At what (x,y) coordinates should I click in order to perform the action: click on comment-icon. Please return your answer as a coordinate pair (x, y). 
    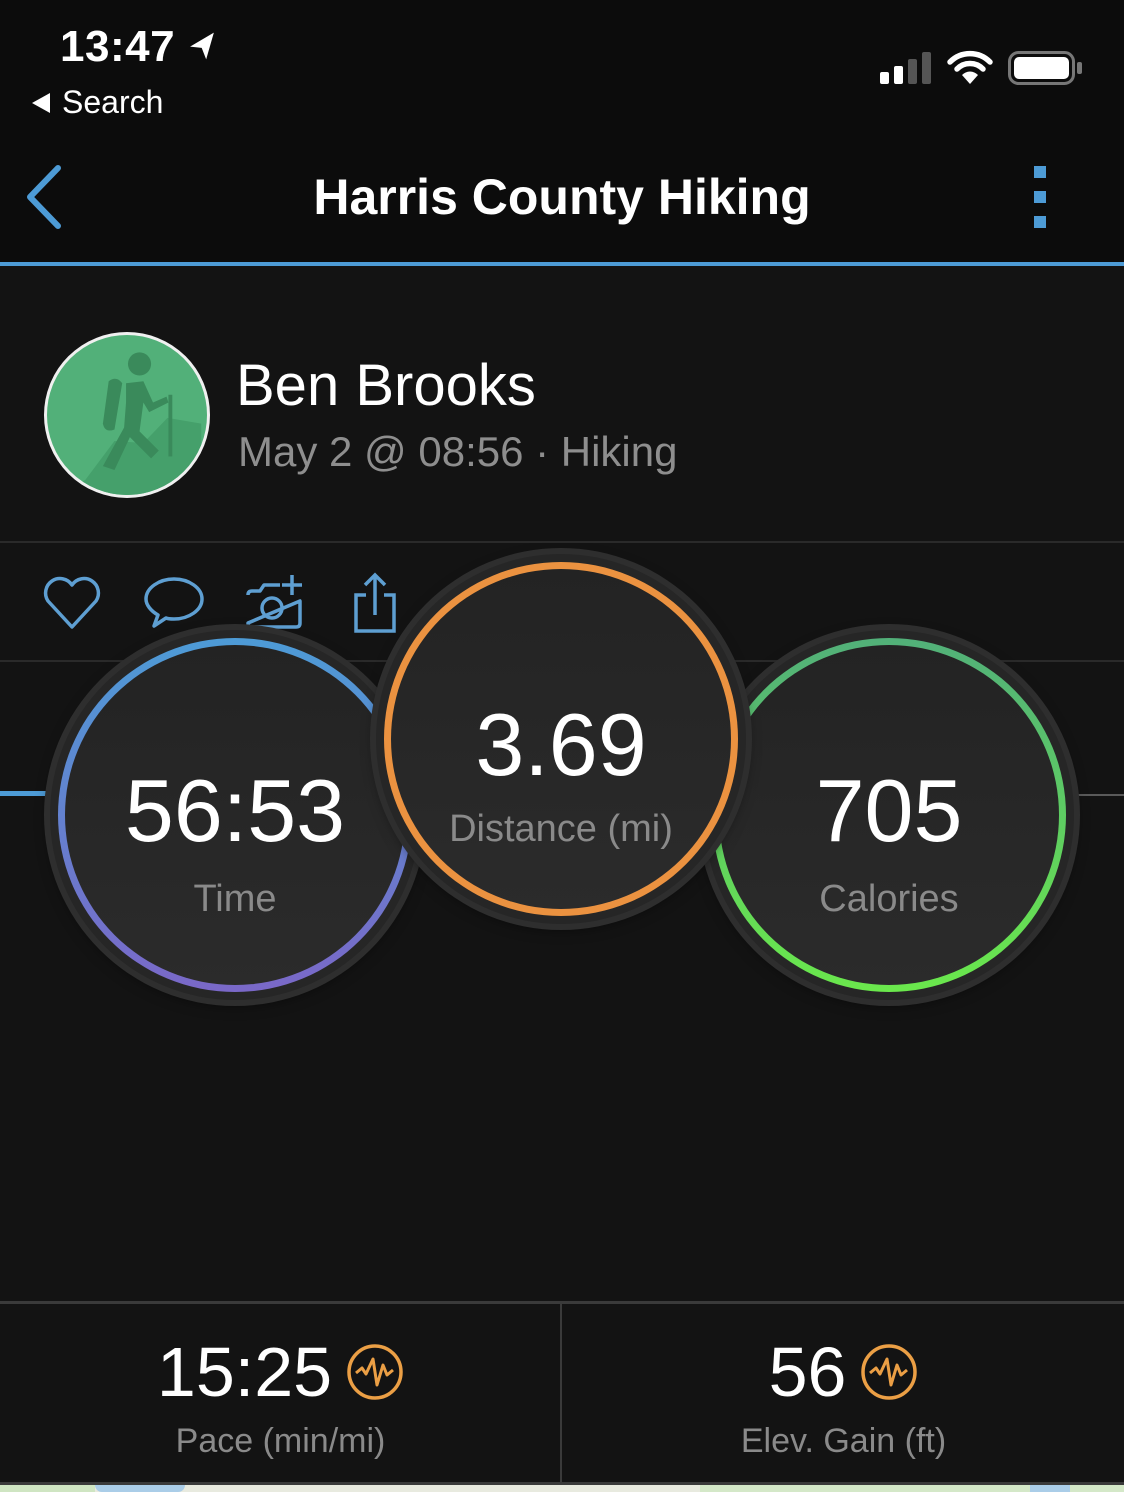
    Looking at the image, I should click on (174, 603).